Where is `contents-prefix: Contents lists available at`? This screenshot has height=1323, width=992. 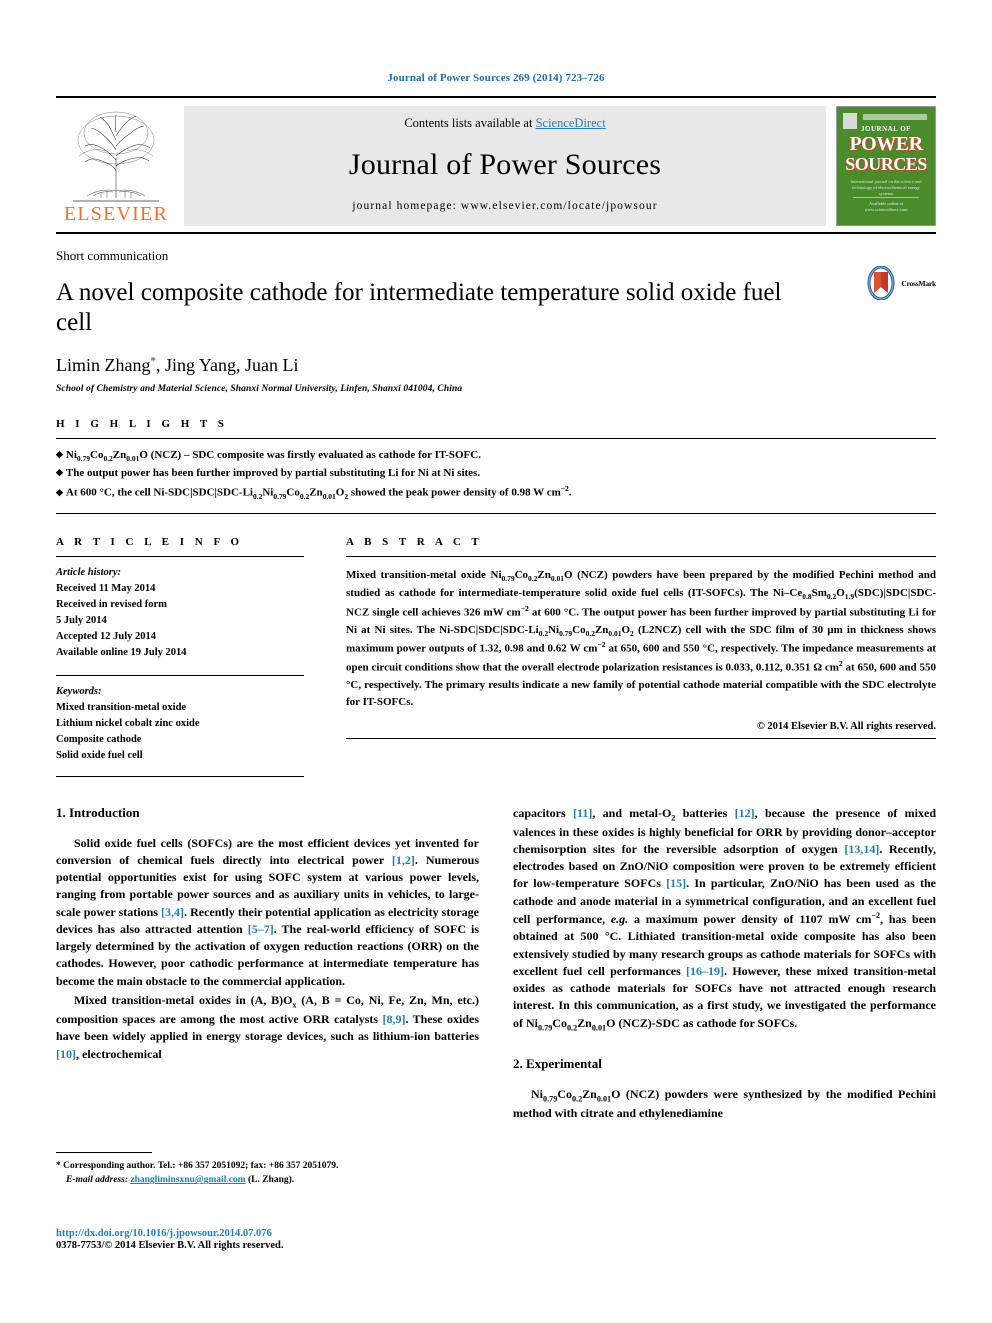
contents-prefix: Contents lists available at is located at coordinates (470, 123).